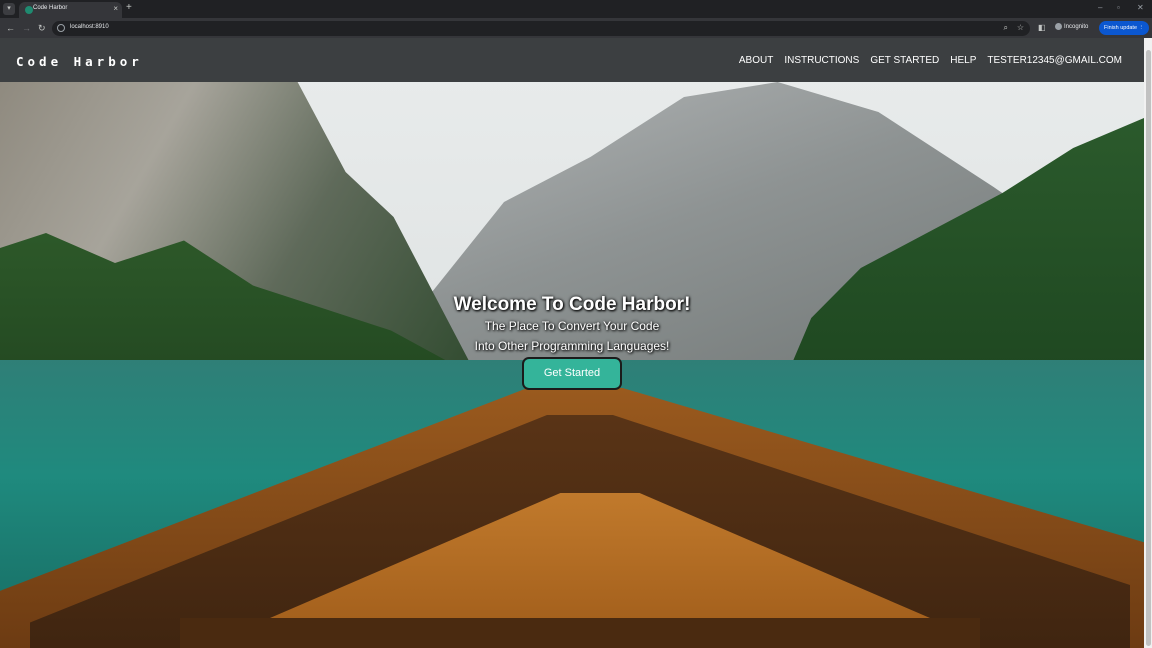 Image resolution: width=1152 pixels, height=648 pixels. I want to click on incognito-icon, so click(1058, 26).